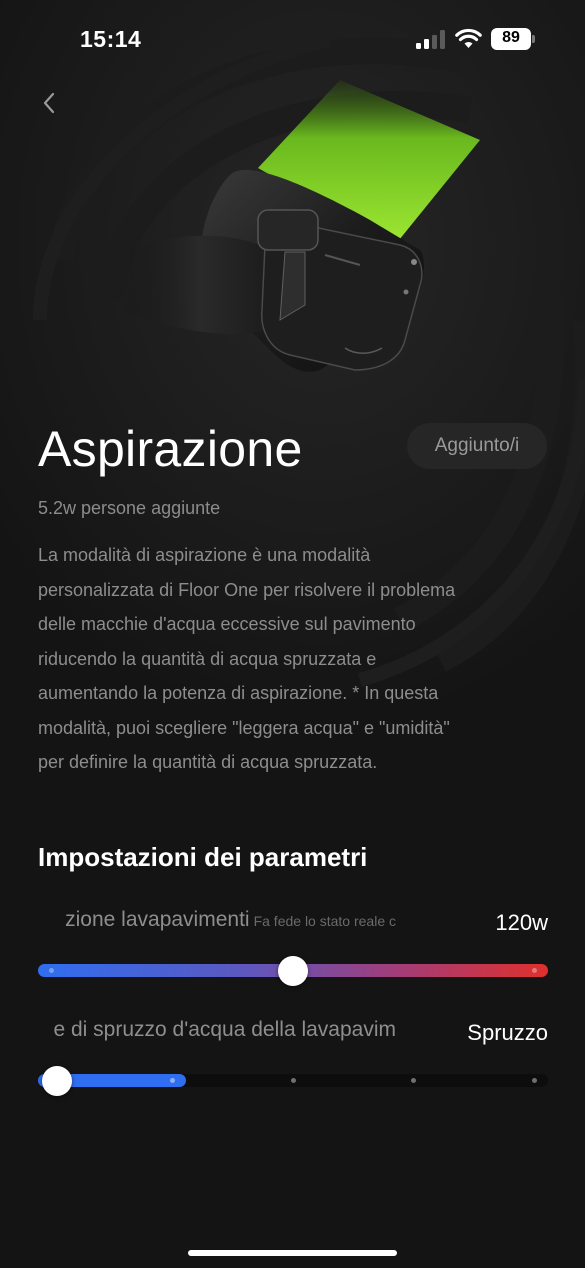 The height and width of the screenshot is (1268, 585). What do you see at coordinates (157, 919) in the screenshot?
I see `suction-label: zione lavapavimenti` at bounding box center [157, 919].